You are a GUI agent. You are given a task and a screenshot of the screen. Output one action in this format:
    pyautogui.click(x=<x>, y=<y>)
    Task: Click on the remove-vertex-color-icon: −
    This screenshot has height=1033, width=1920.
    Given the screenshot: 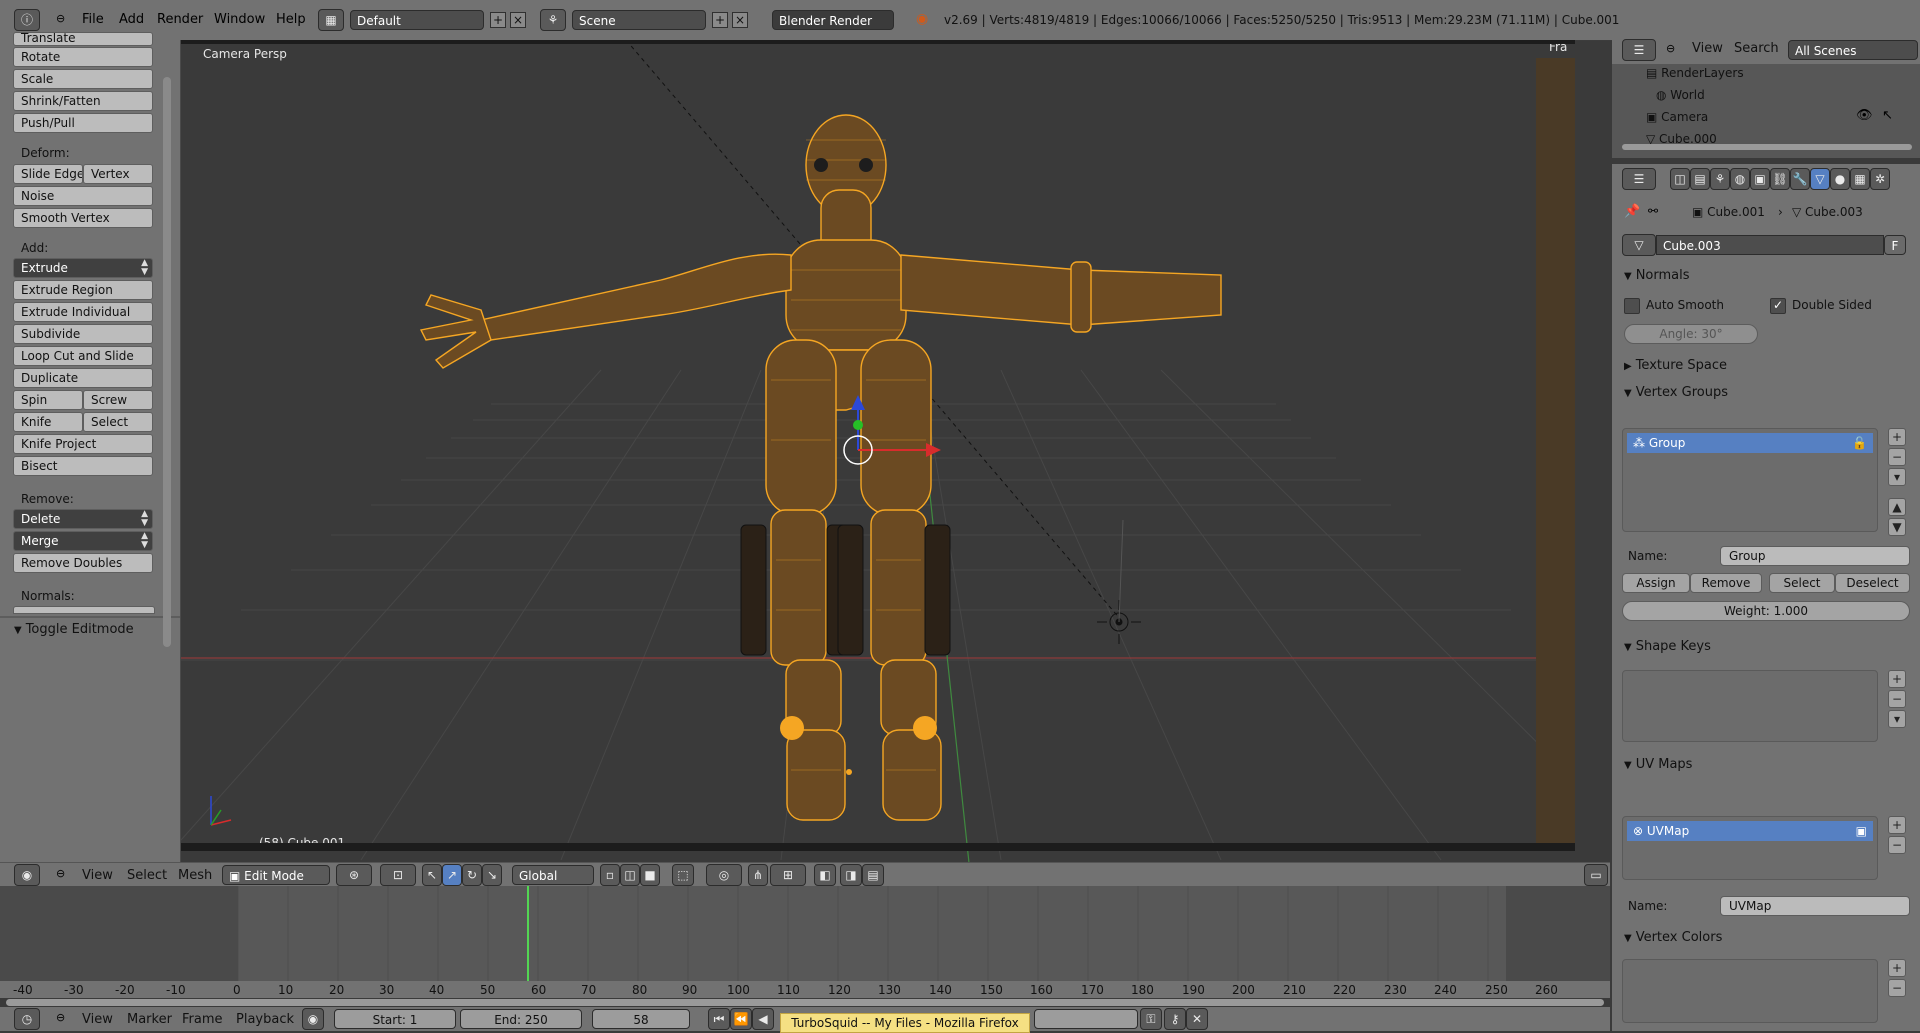 What is the action you would take?
    pyautogui.click(x=1897, y=988)
    